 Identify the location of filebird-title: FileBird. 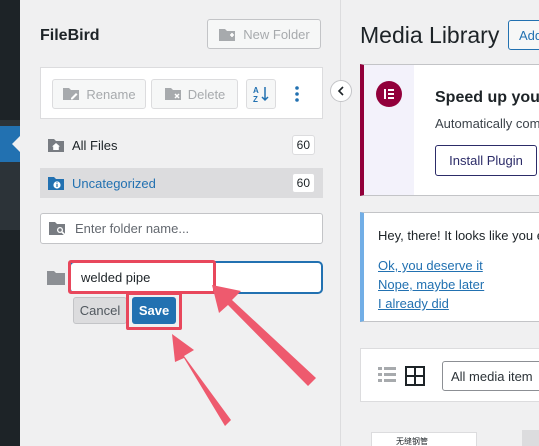
(70, 35).